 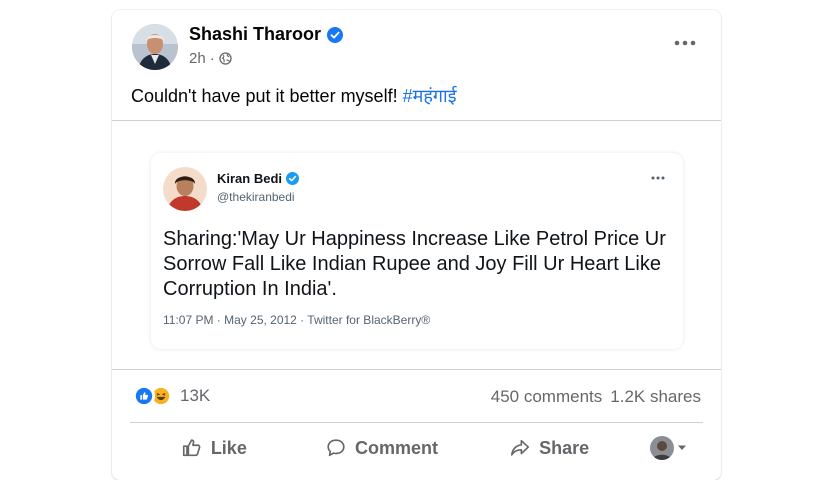 I want to click on post-timestamp: 2h, so click(x=197, y=58).